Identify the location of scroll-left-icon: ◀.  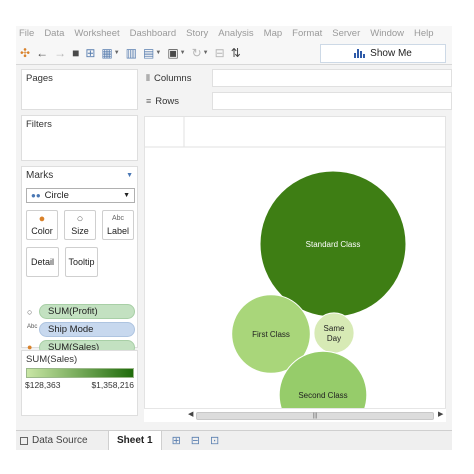
(190, 414).